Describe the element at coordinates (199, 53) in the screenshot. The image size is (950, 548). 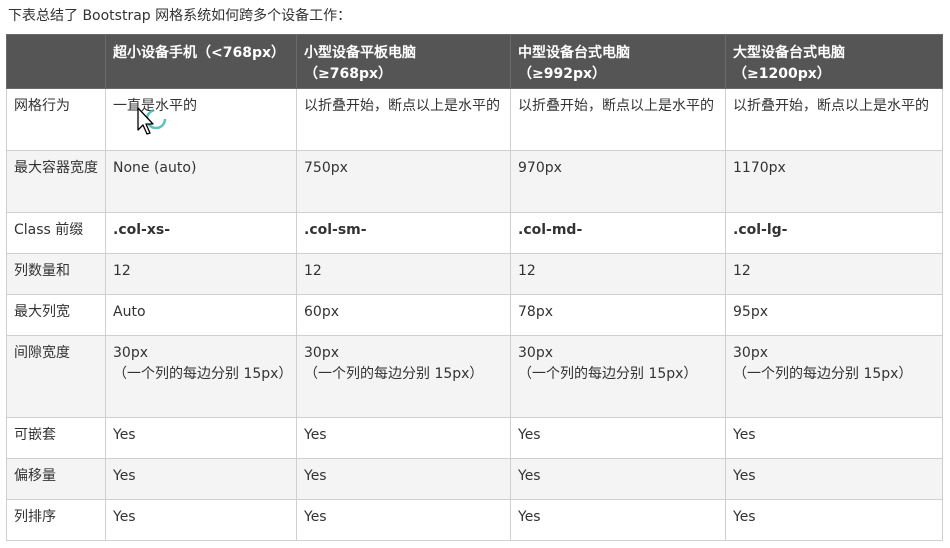
I see `header-xs-label: 超小设备手机（<768px）` at that location.